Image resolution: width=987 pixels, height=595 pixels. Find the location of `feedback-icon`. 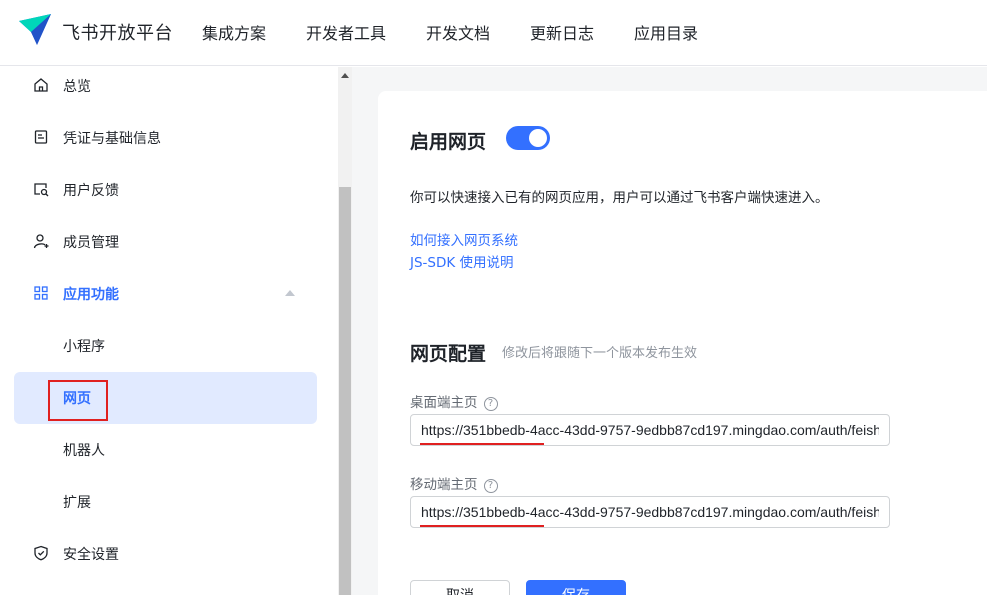

feedback-icon is located at coordinates (41, 190).